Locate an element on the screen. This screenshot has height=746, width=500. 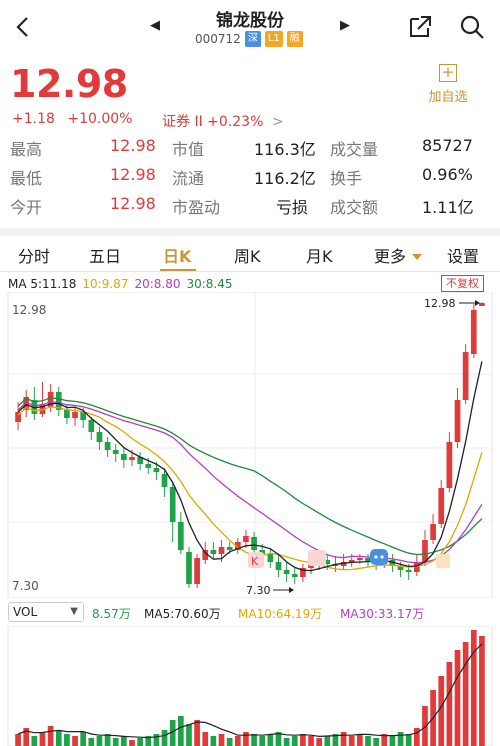
tab-intraday: 分时 is located at coordinates (34, 255).